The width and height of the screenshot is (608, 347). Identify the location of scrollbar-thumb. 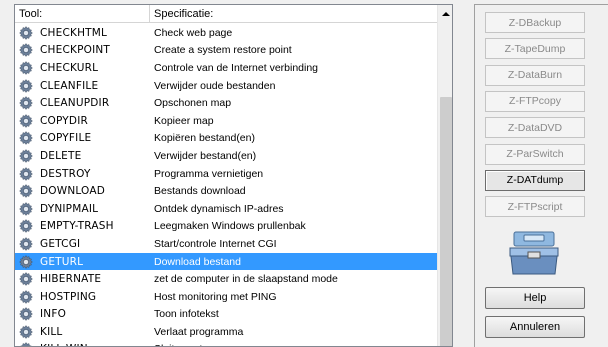
(446, 221).